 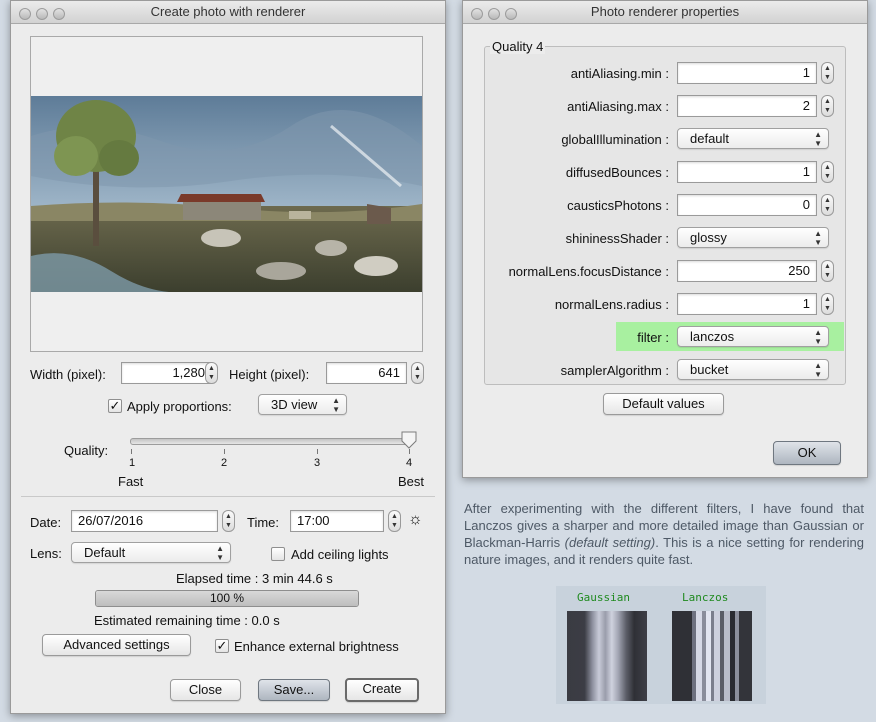 What do you see at coordinates (187, 620) in the screenshot?
I see `remaining-time: Estimated remaining time : 0.0 s` at bounding box center [187, 620].